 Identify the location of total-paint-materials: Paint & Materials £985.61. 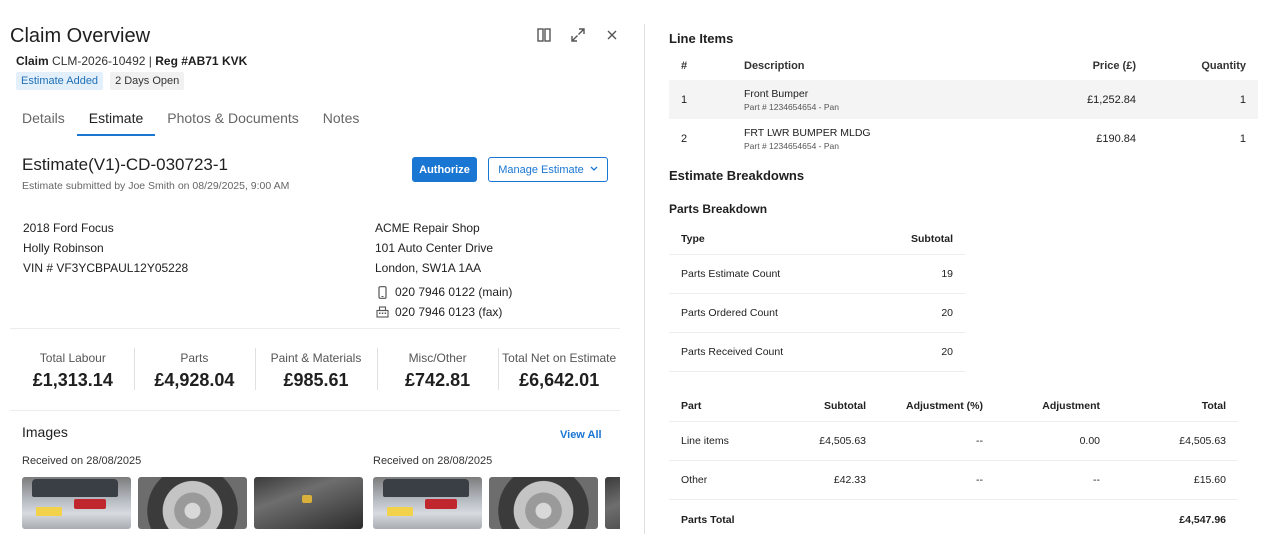
(316, 368).